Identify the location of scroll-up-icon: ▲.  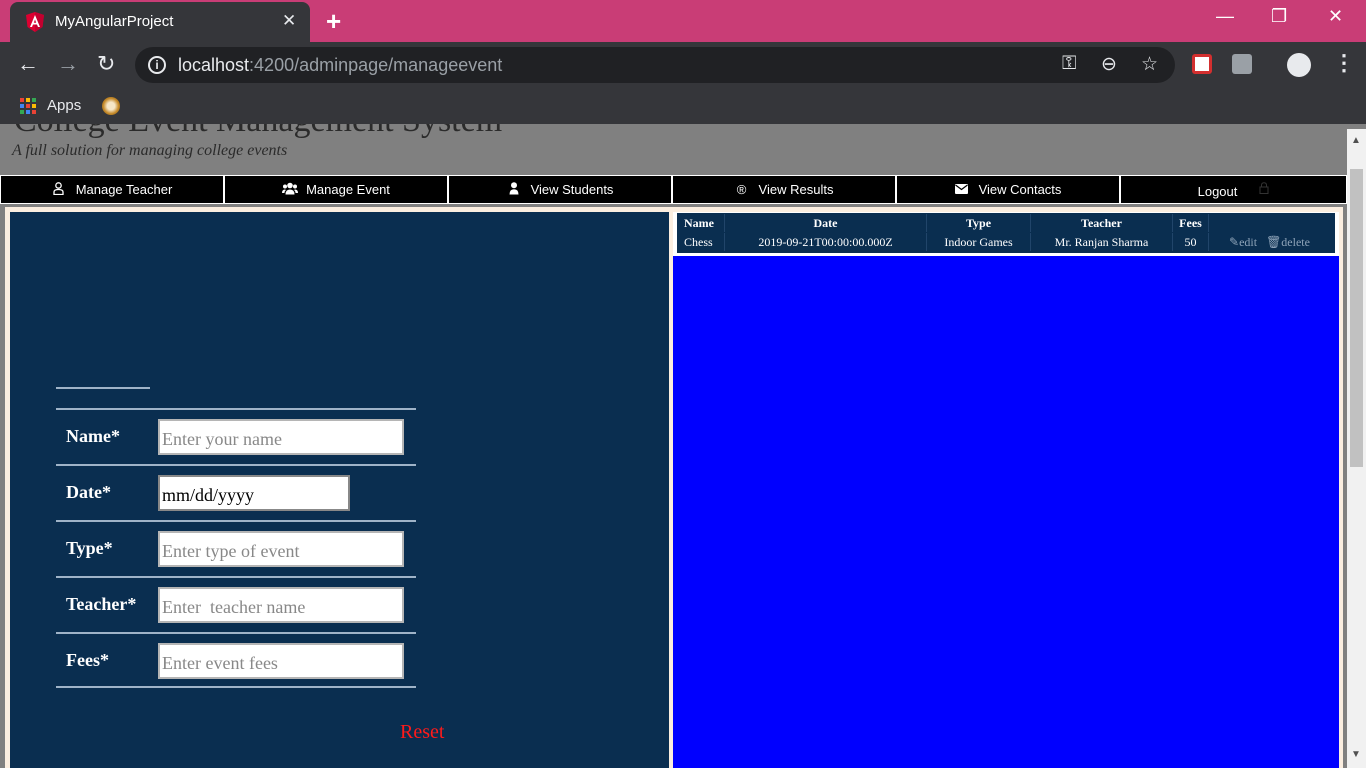
(1356, 140).